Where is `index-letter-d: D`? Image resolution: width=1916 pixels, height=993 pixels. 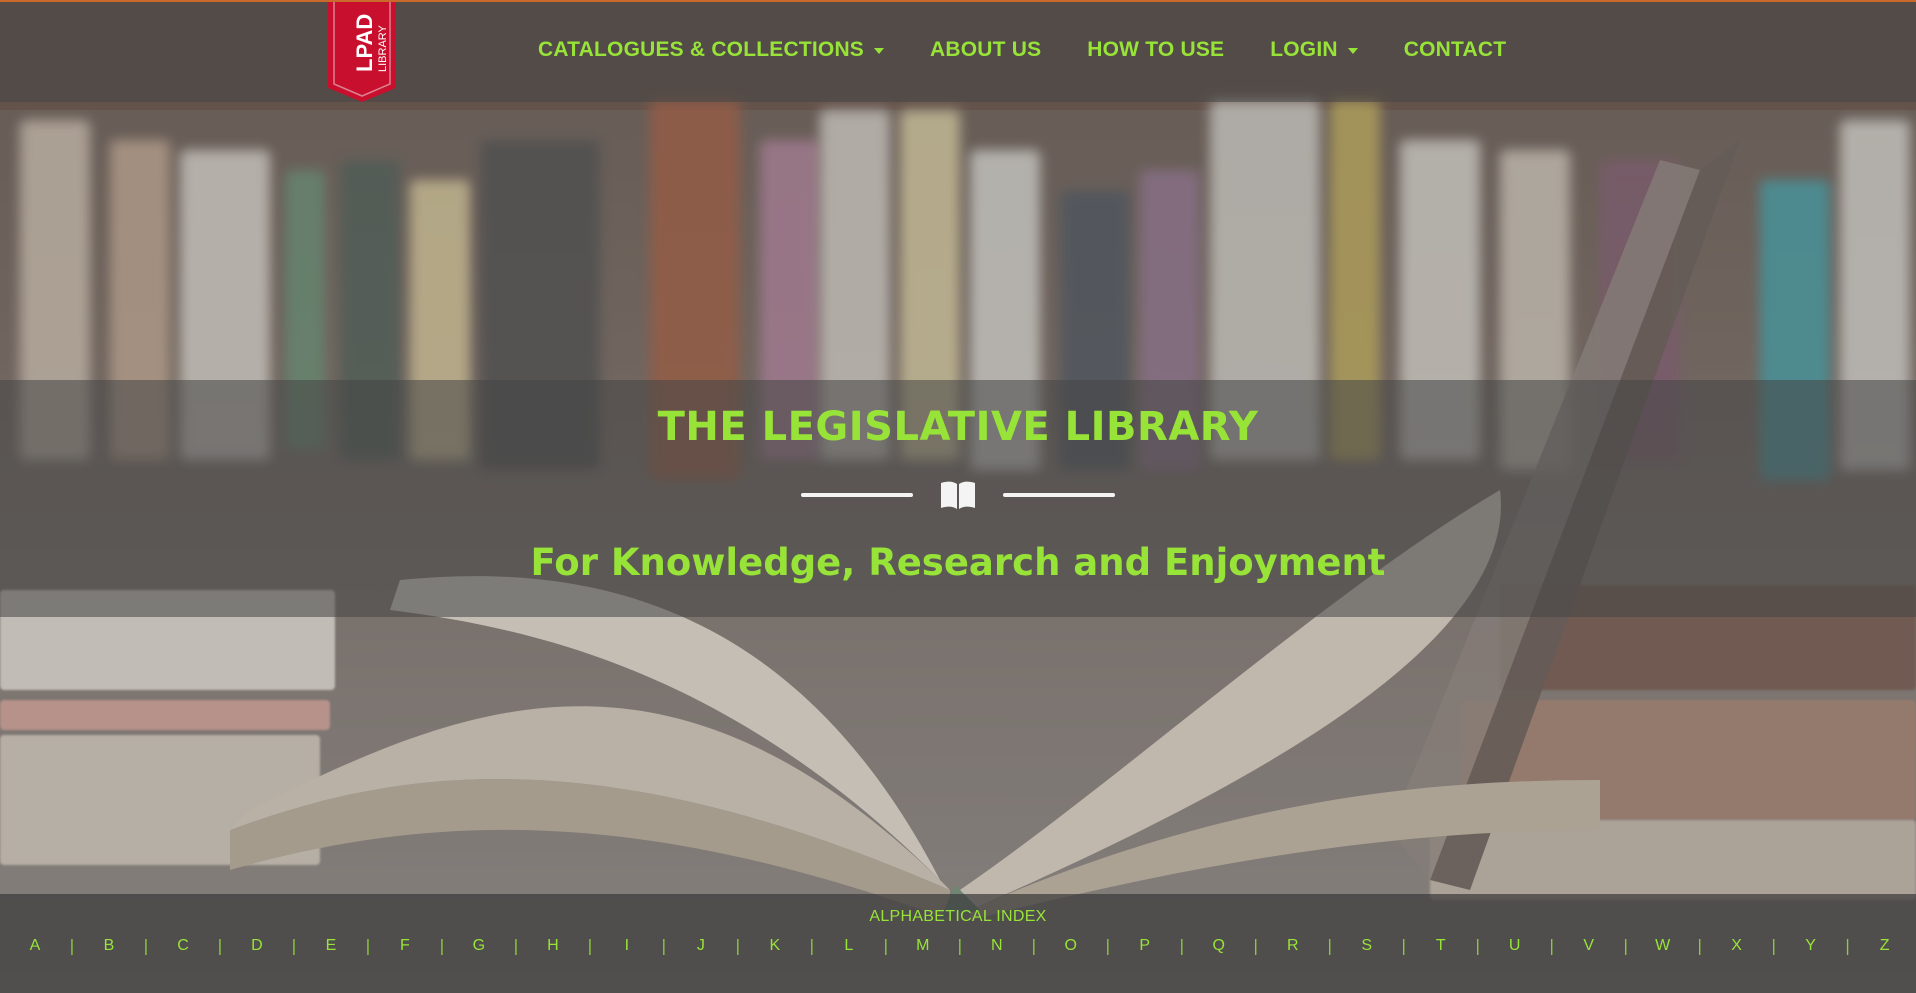
index-letter-d: D is located at coordinates (257, 946).